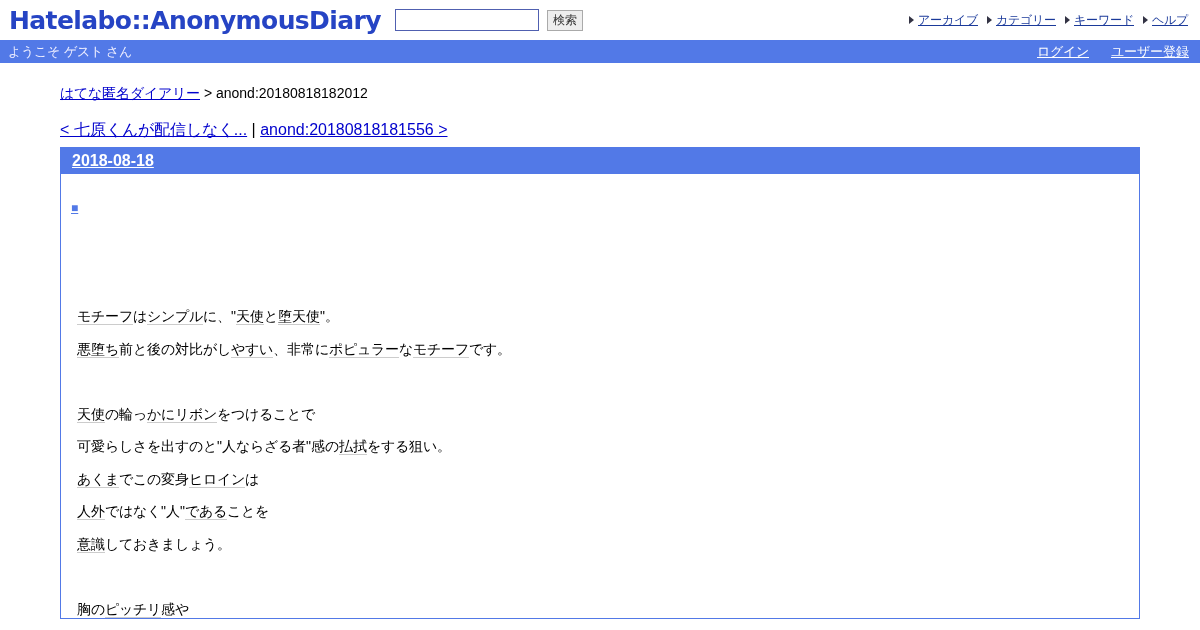  Describe the element at coordinates (299, 316) in the screenshot. I see `keyword-link: 堕天使` at that location.